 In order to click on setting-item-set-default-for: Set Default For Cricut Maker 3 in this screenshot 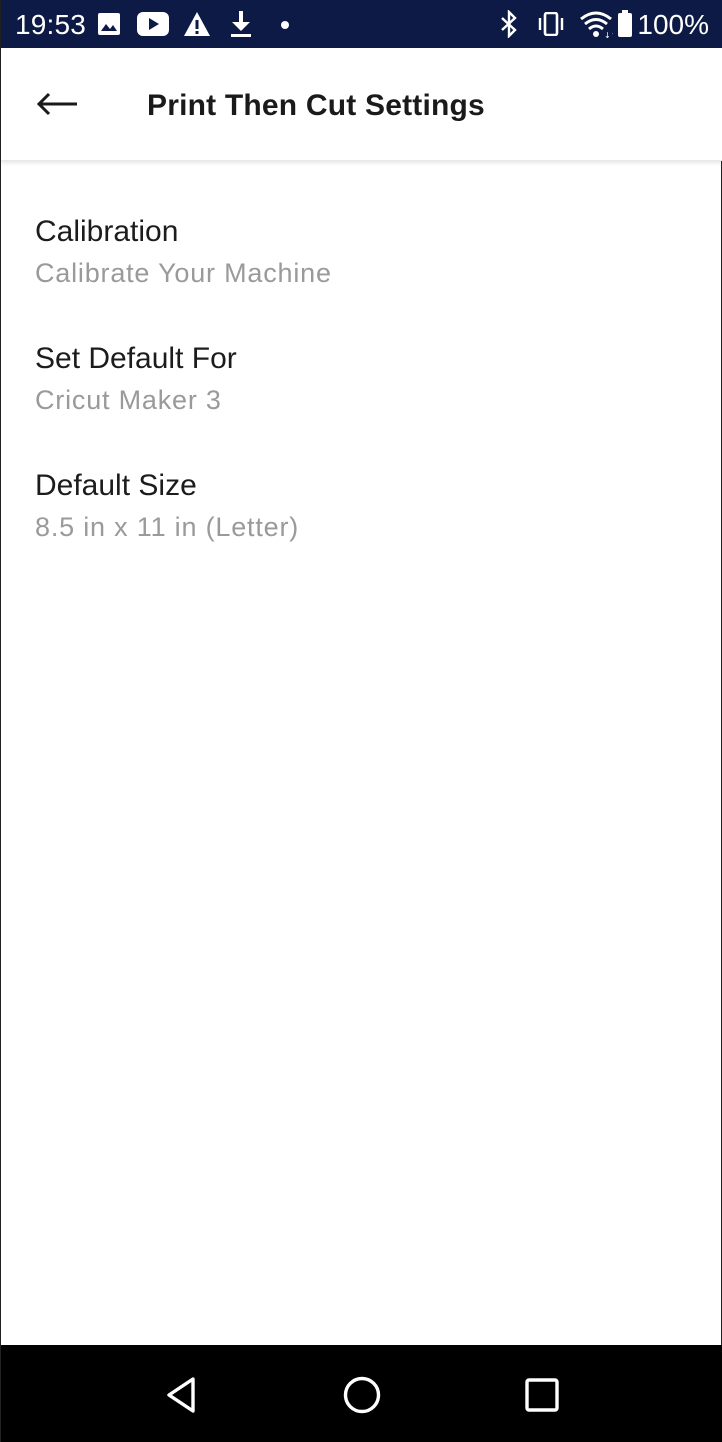, I will do `click(361, 352)`.